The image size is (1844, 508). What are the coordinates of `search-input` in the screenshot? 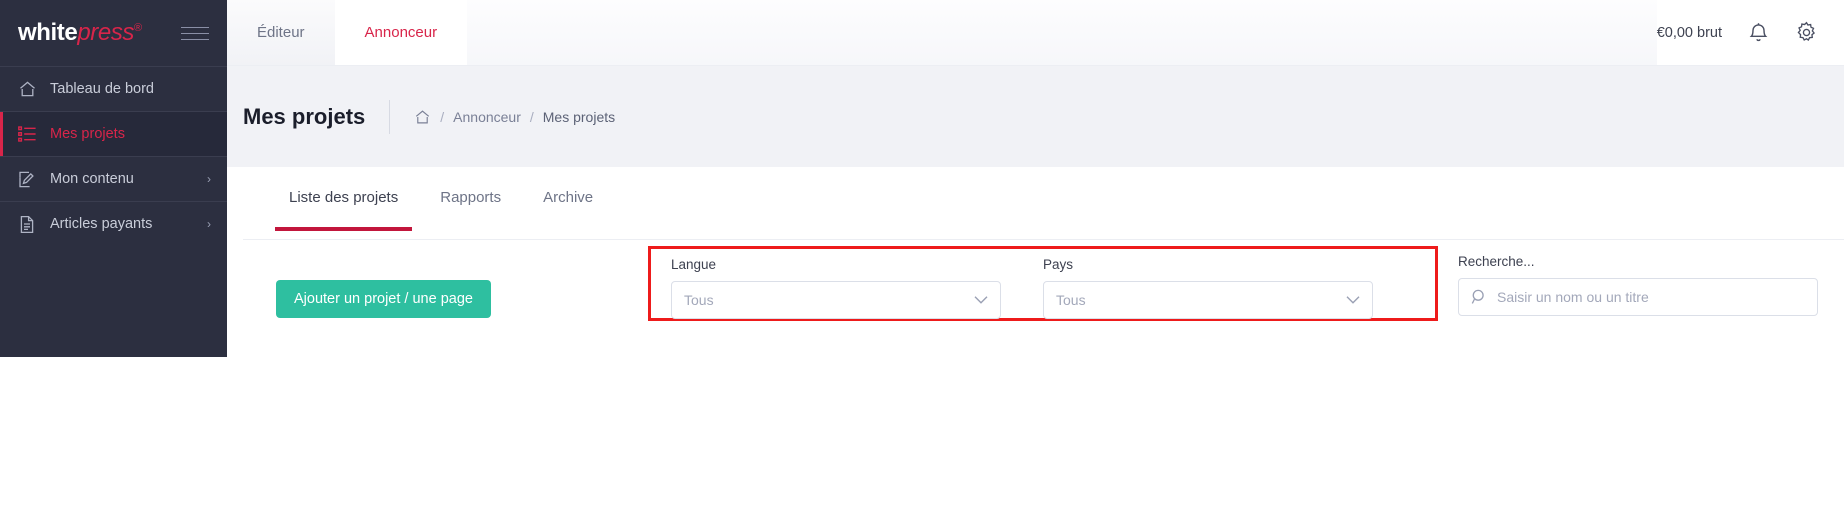 It's located at (1657, 297).